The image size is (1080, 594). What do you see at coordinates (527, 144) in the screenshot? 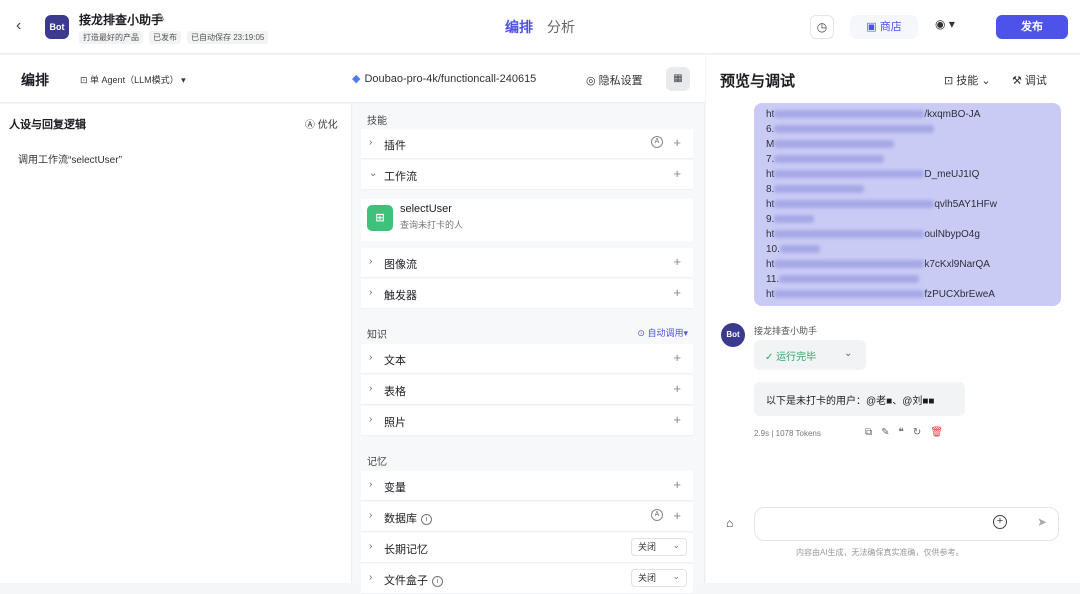
I see `plugin-row: › 插件 A +` at bounding box center [527, 144].